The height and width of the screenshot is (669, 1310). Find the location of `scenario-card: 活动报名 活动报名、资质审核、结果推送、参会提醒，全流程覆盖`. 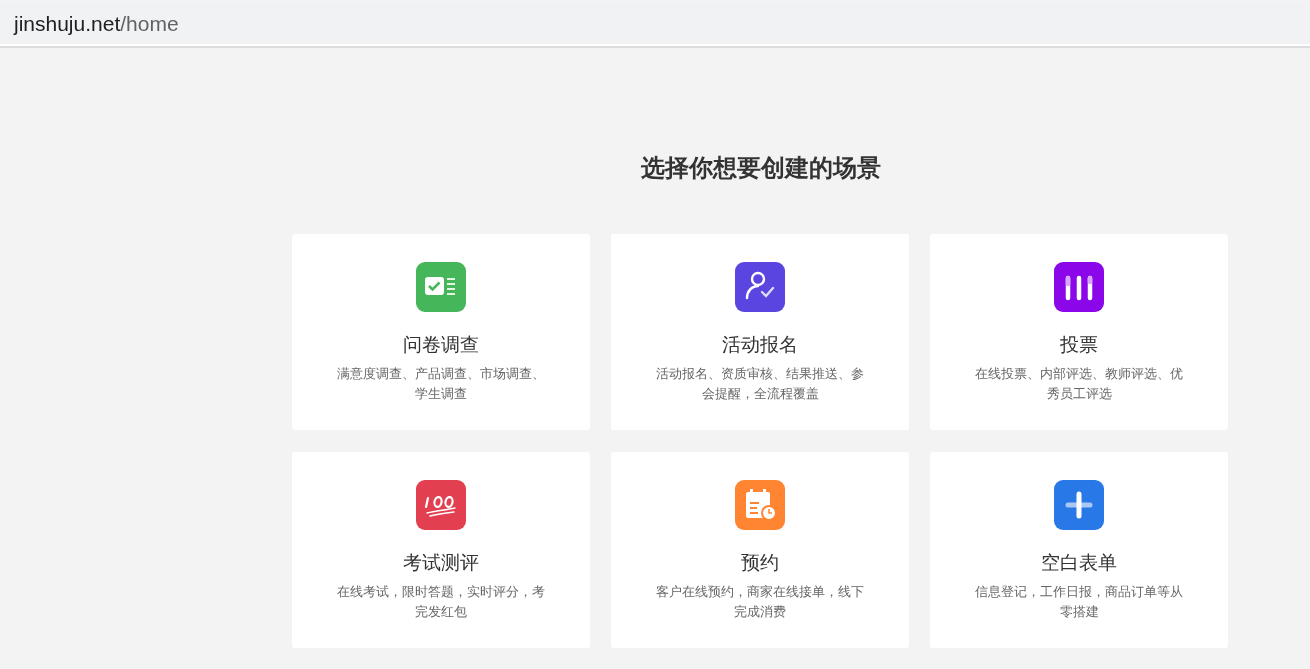

scenario-card: 活动报名 活动报名、资质审核、结果推送、参会提醒，全流程覆盖 is located at coordinates (760, 332).